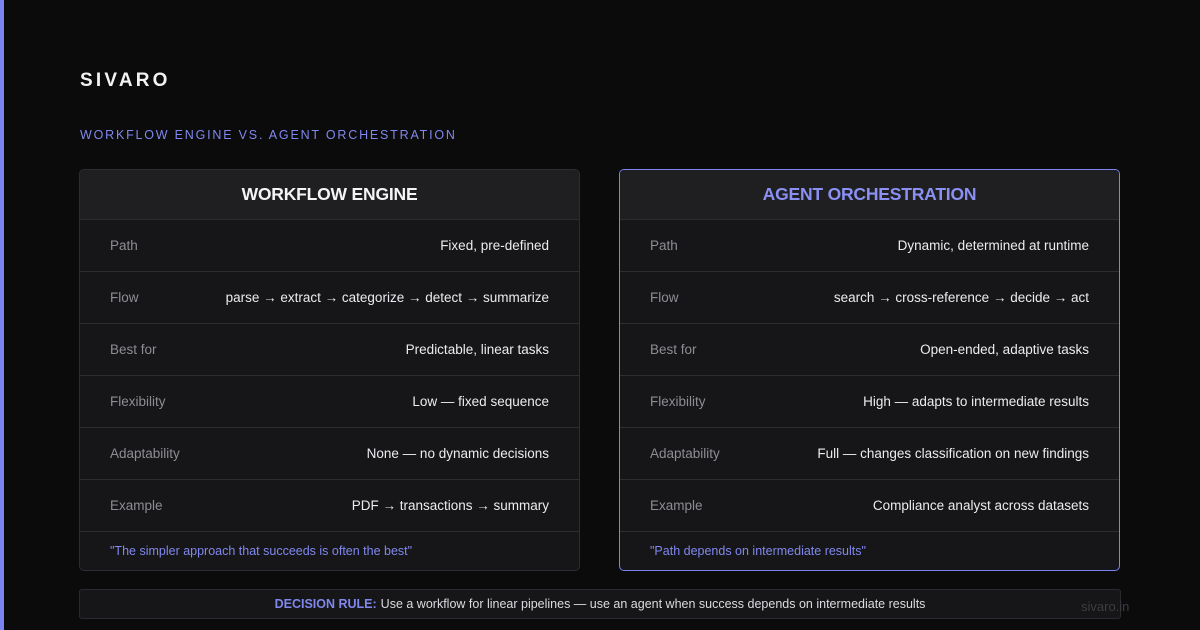 This screenshot has height=630, width=1200. What do you see at coordinates (125, 80) in the screenshot?
I see `brand-logo: SIVARO` at bounding box center [125, 80].